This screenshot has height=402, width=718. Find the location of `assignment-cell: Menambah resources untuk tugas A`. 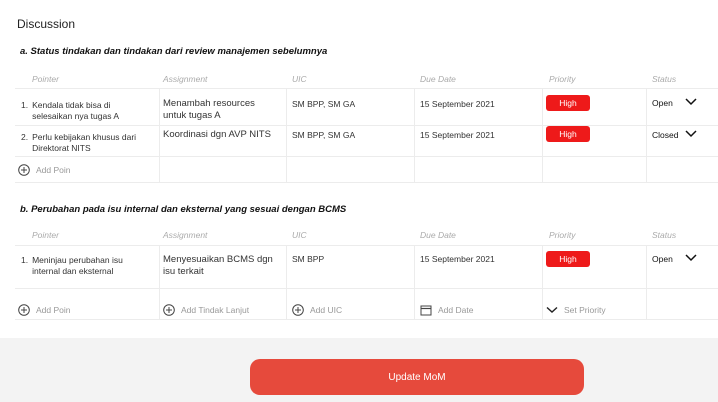

assignment-cell: Menambah resources untuk tugas A is located at coordinates (209, 110).